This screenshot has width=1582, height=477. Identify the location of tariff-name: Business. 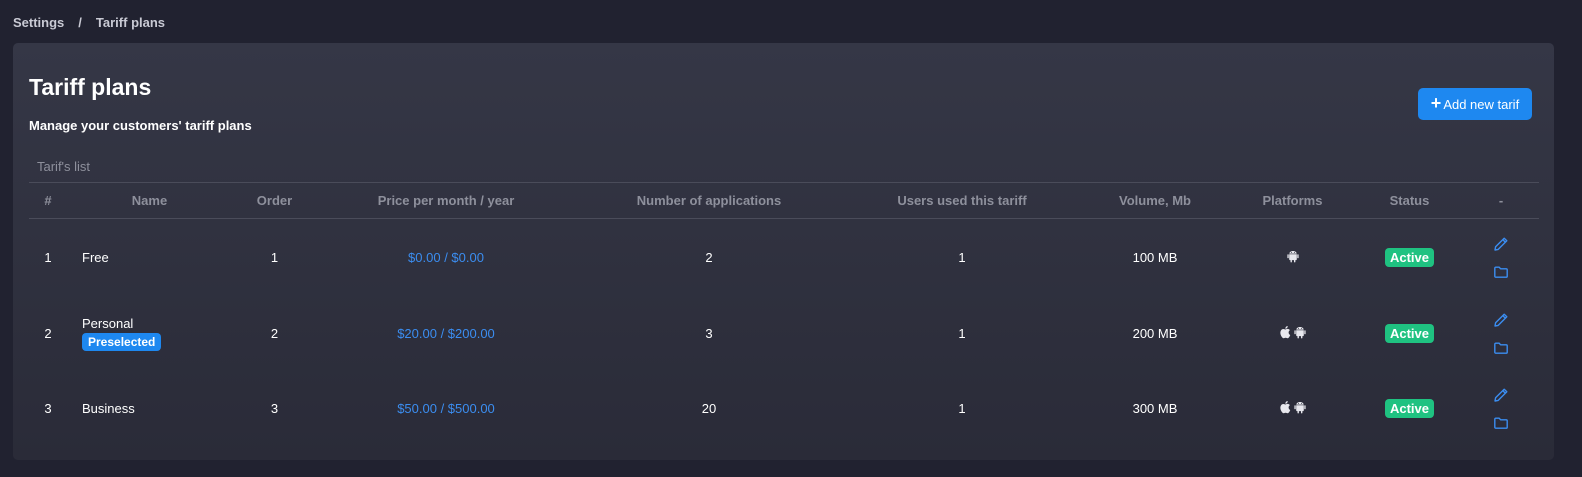
(108, 408).